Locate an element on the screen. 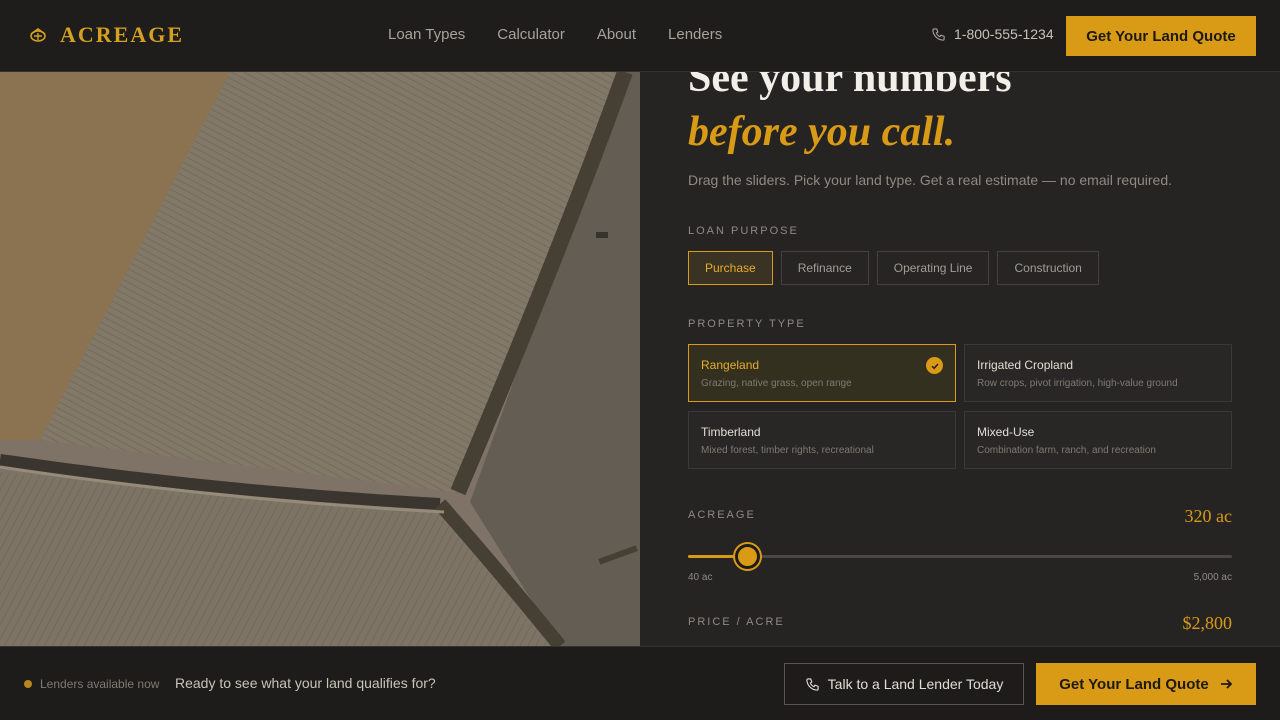 The width and height of the screenshot is (1280, 720). talk-button-label: Talk to a Land Lender Today is located at coordinates (915, 684).